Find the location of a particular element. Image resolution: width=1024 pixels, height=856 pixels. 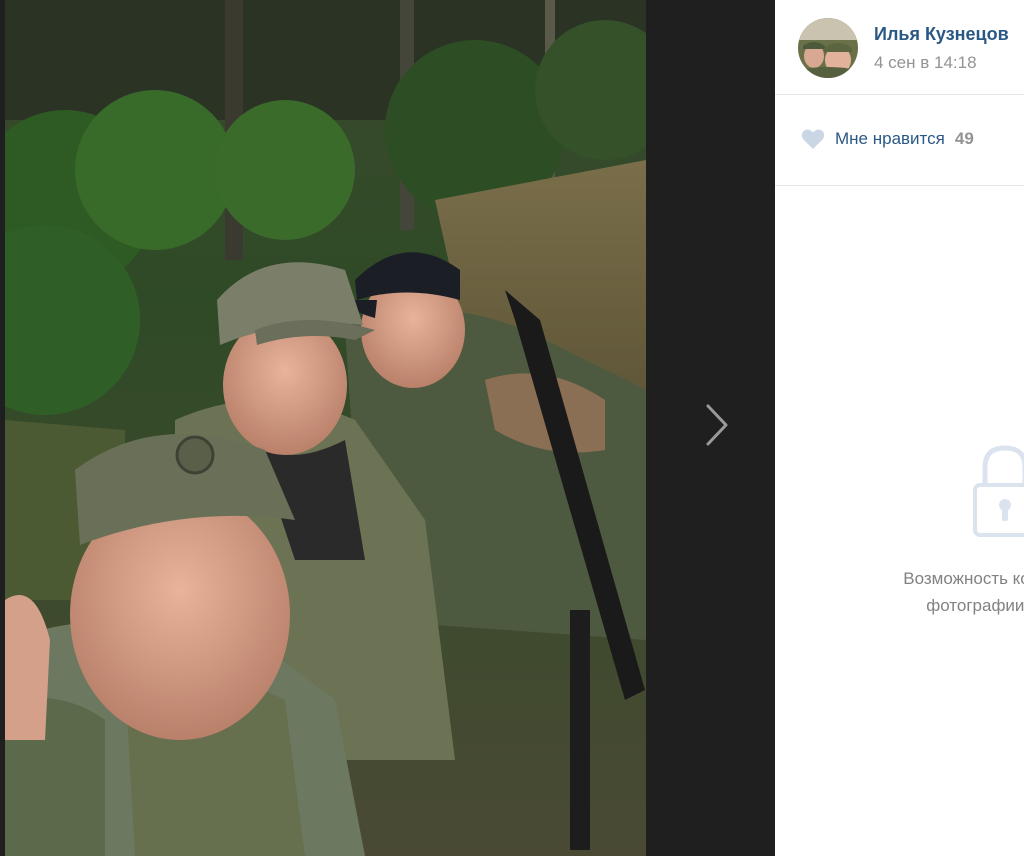

next-photo-button is located at coordinates (717, 425).